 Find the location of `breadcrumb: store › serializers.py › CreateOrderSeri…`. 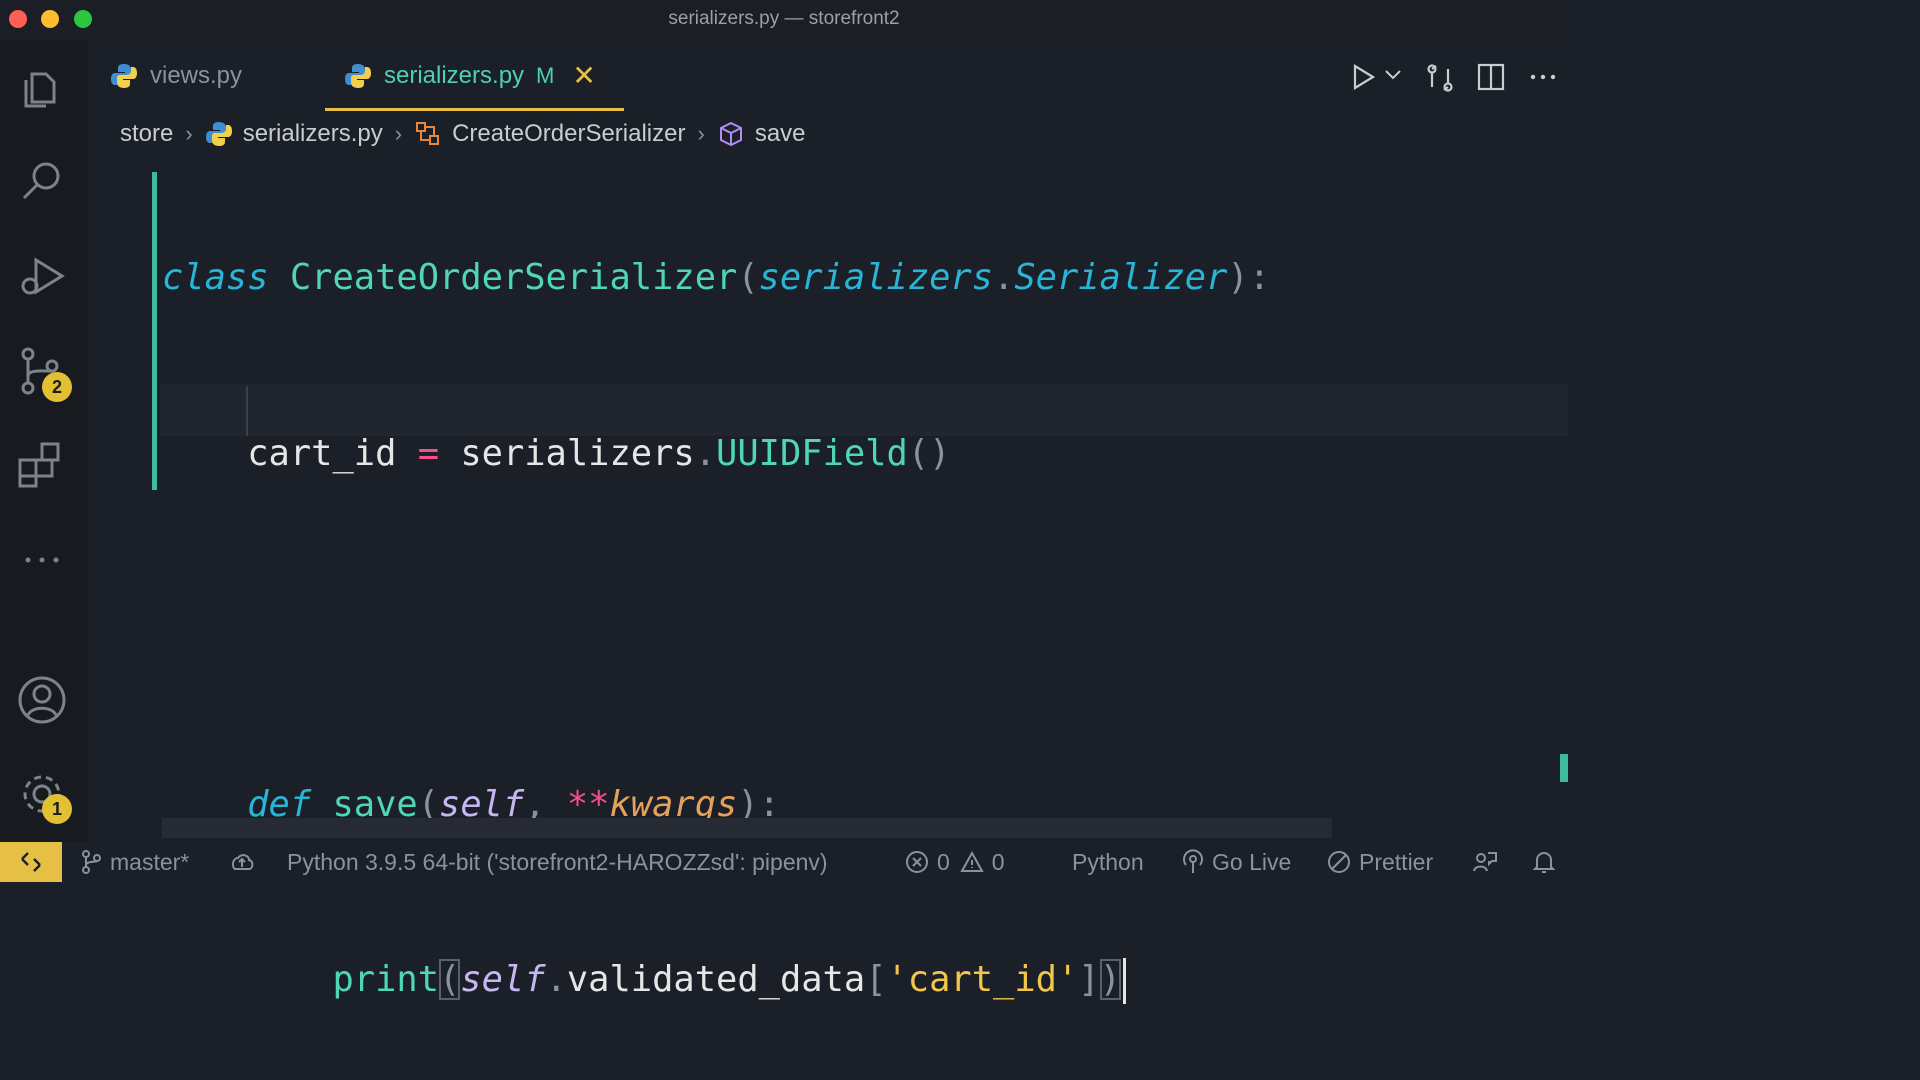

breadcrumb: store › serializers.py › CreateOrderSeri… is located at coordinates (463, 134).